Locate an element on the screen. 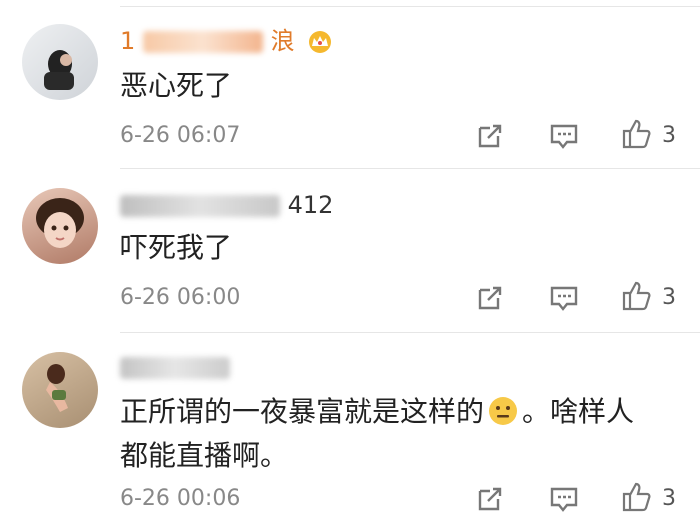 The height and width of the screenshot is (528, 700). comment-text-part: 正所谓的一夜暴富就是这样的 is located at coordinates (302, 411).